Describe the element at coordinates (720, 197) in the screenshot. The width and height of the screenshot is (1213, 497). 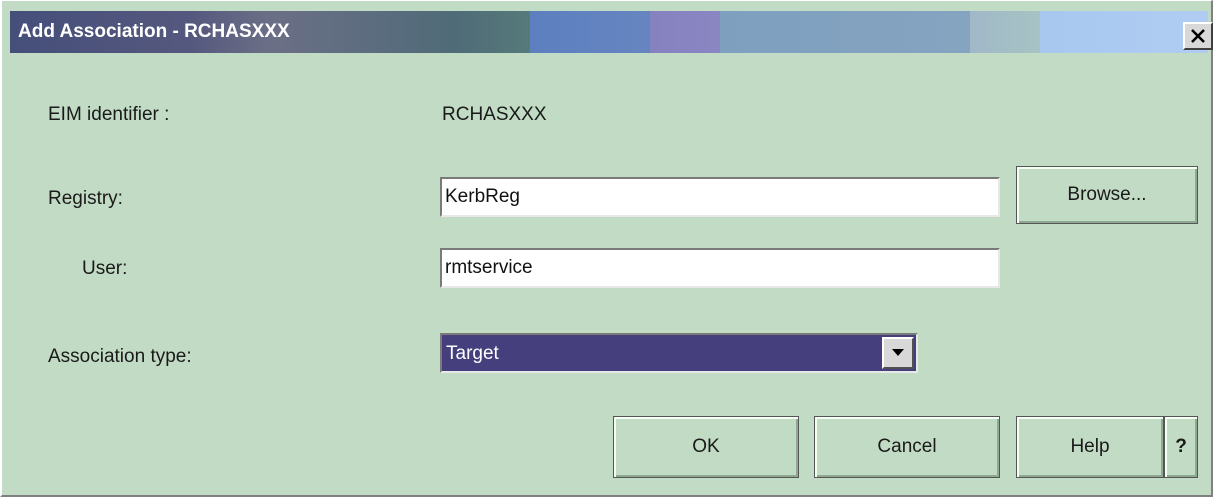
I see `registry-input: KerbReg` at that location.